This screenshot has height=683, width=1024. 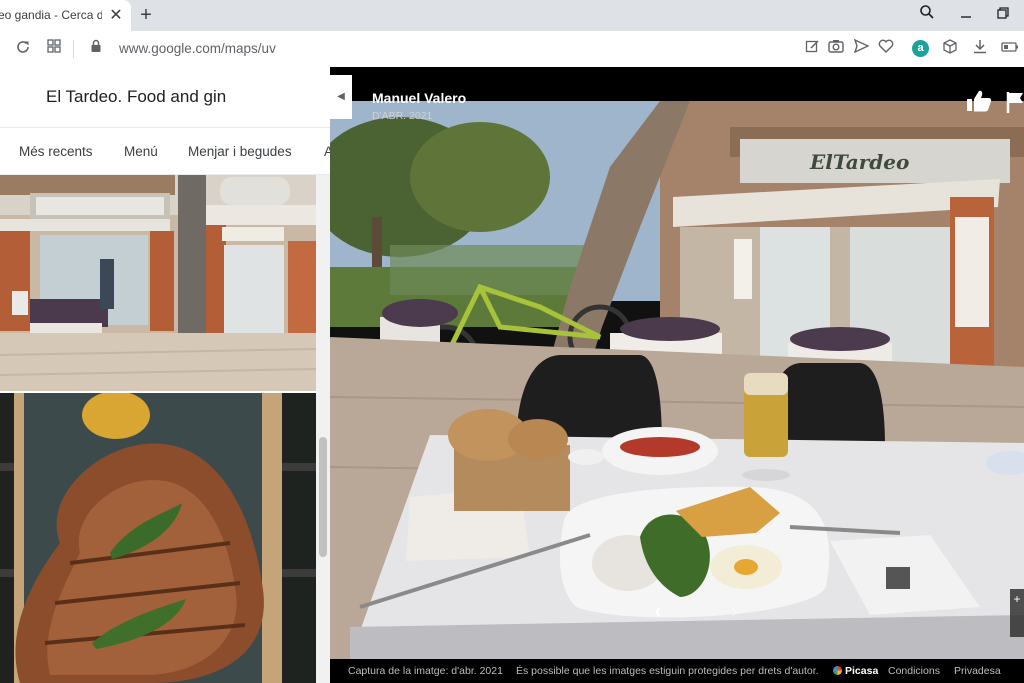 I want to click on photo-scrollbar, so click(x=323, y=429).